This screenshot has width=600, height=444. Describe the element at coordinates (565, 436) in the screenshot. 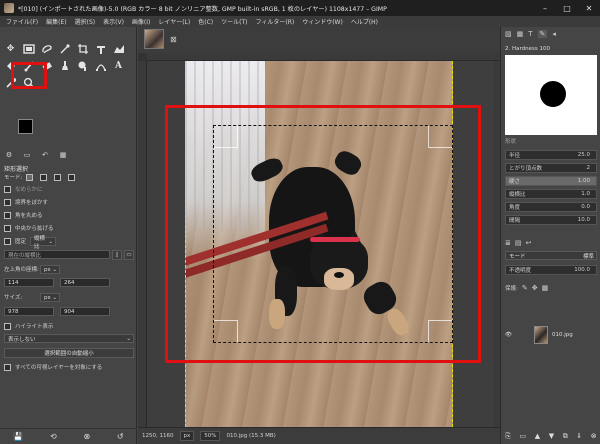

I see `duplicate-layer-icon: ⧉` at that location.